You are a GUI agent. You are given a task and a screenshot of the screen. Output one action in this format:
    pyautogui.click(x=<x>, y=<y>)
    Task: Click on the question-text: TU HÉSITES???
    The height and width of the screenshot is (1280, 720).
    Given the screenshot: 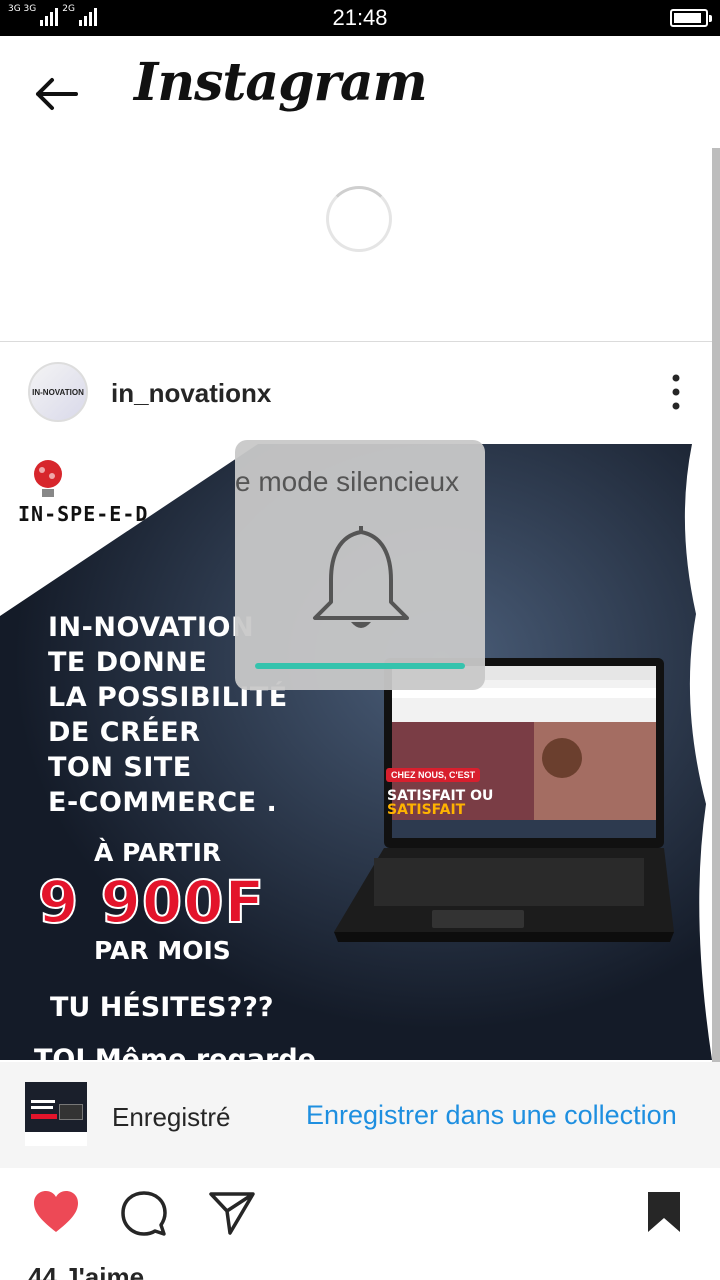 What is the action you would take?
    pyautogui.click(x=162, y=1007)
    